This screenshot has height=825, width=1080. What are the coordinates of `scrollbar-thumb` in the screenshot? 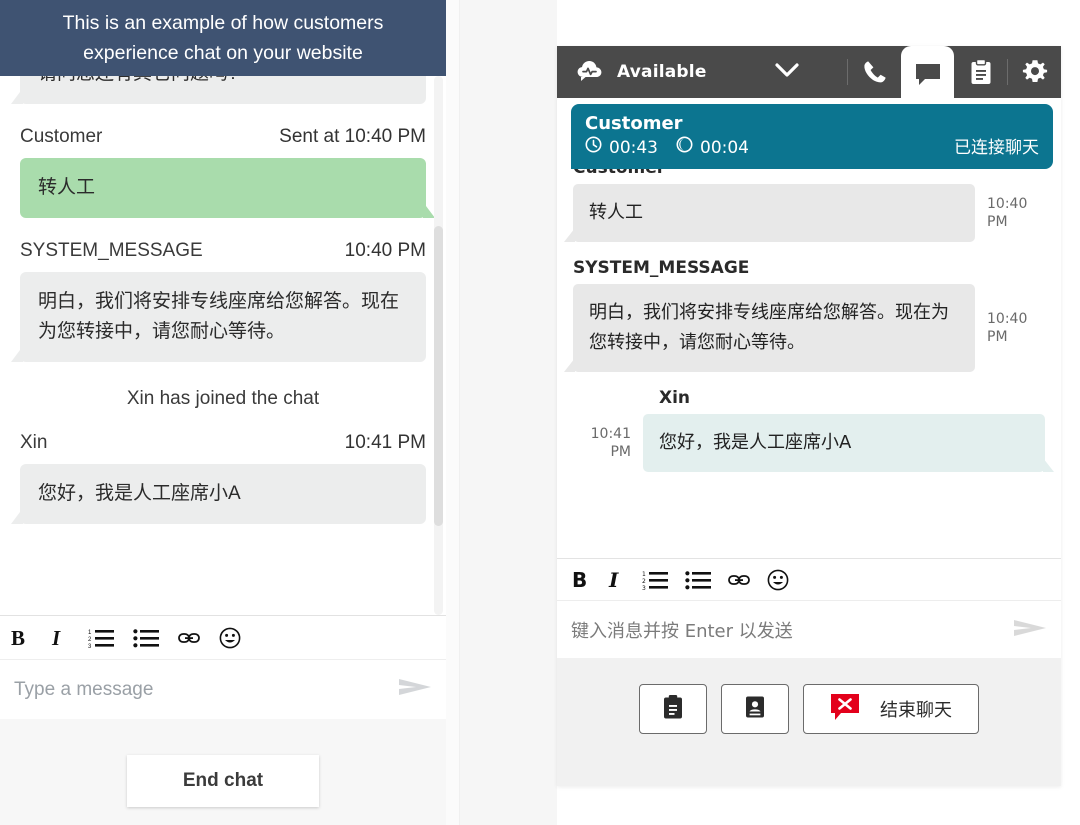 It's located at (438, 376).